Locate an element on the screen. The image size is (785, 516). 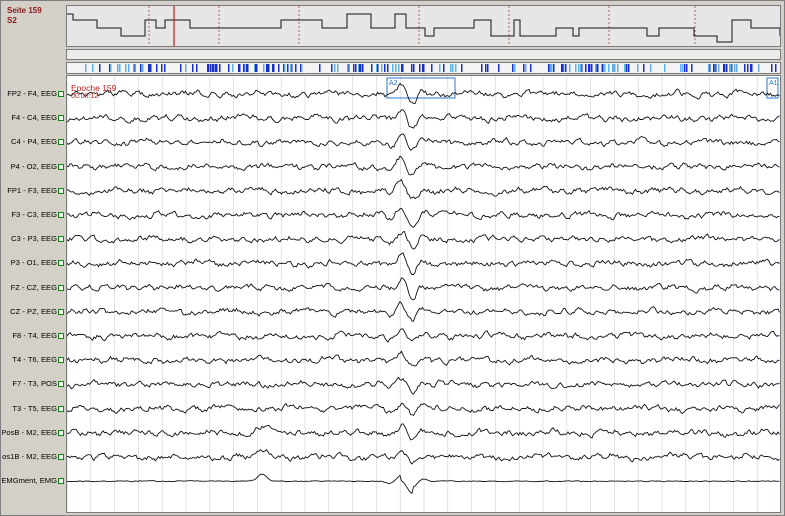
channel-label-row: Pos1B - M2, EEG is located at coordinates (33, 457).